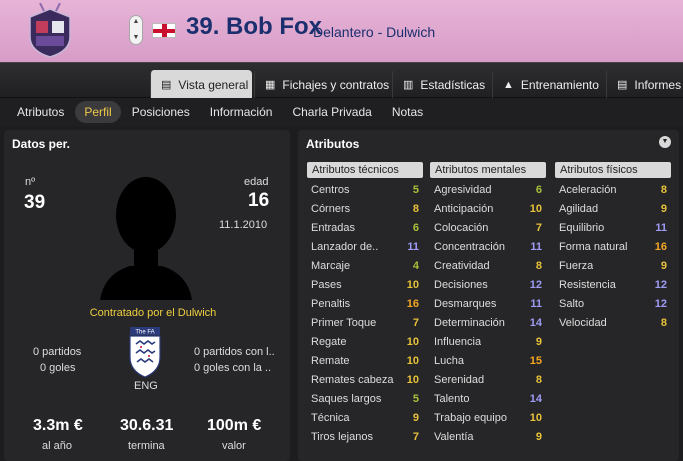 This screenshot has height=461, width=683. Describe the element at coordinates (613, 265) in the screenshot. I see `attribute-row: Fuerza 9` at that location.